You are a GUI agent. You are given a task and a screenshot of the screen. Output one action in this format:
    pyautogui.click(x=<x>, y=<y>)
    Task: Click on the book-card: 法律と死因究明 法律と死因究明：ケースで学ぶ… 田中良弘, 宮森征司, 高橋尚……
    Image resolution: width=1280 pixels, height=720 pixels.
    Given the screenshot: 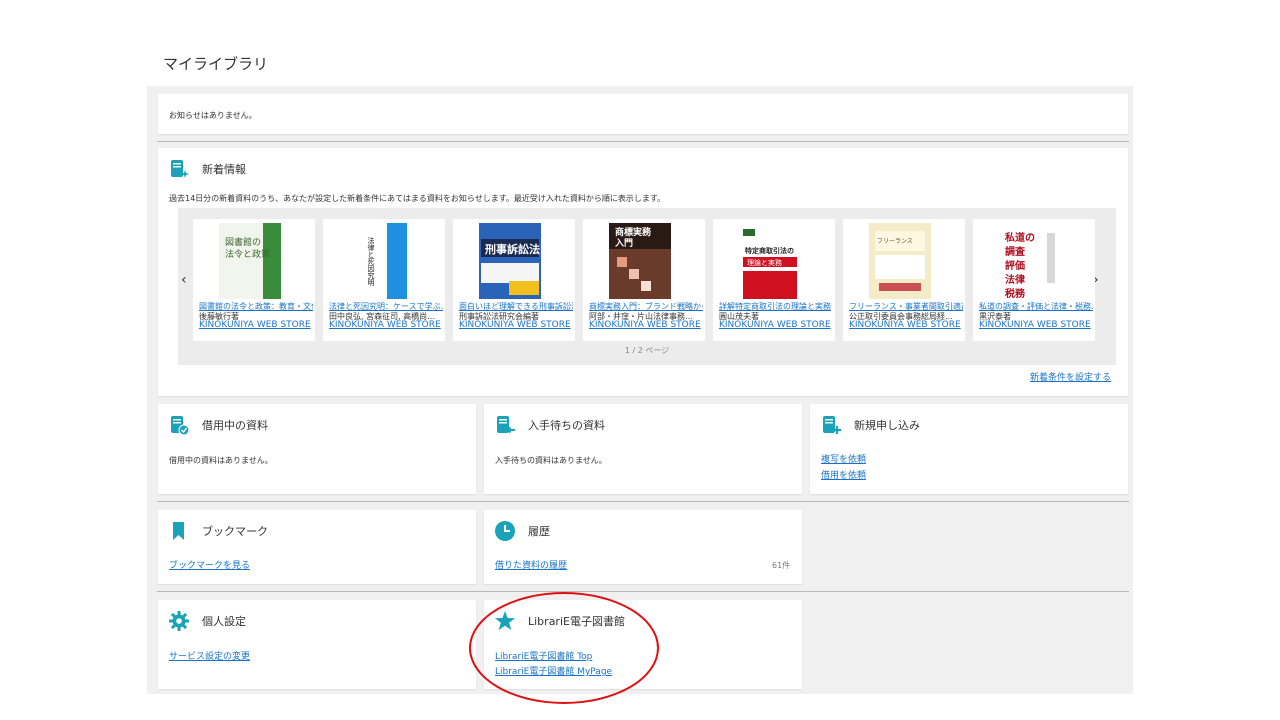 What is the action you would take?
    pyautogui.click(x=384, y=280)
    